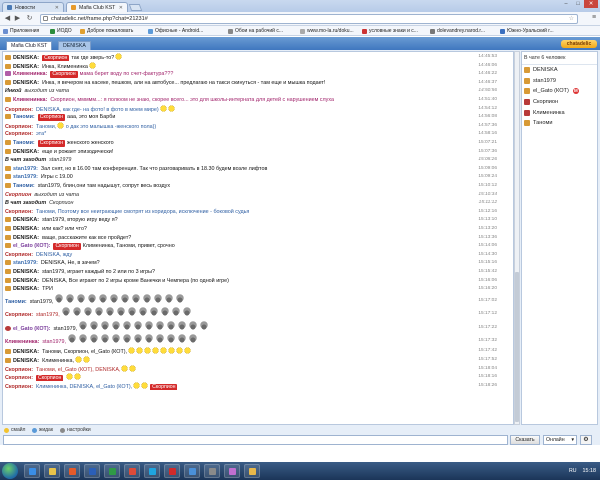 This screenshot has width=600, height=480. I want to click on site-tab-mafia: Mafia Club KST, so click(29, 45).